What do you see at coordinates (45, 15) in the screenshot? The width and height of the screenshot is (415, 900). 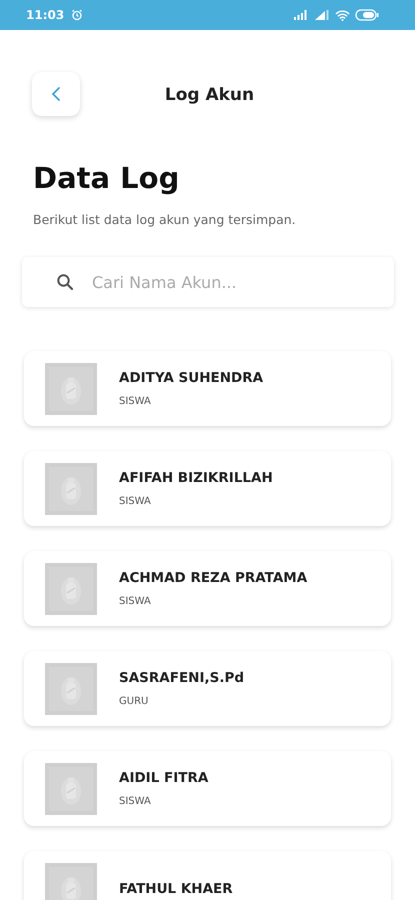 I see `status-time: 11:03` at bounding box center [45, 15].